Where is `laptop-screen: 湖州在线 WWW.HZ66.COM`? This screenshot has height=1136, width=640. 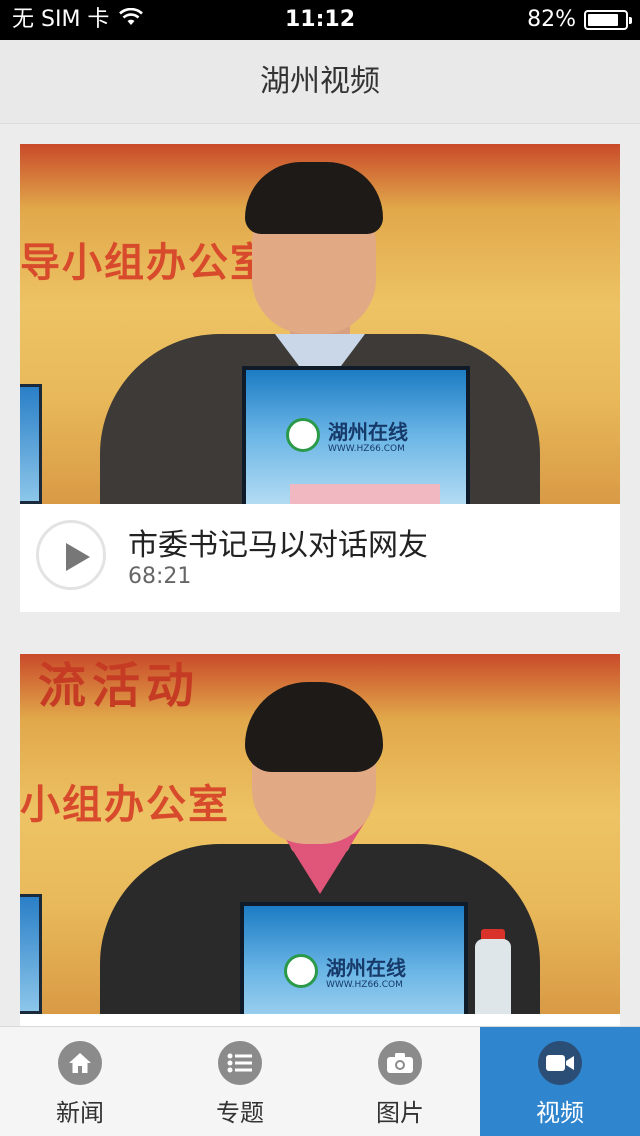
laptop-screen: 湖州在线 WWW.HZ66.COM is located at coordinates (354, 958).